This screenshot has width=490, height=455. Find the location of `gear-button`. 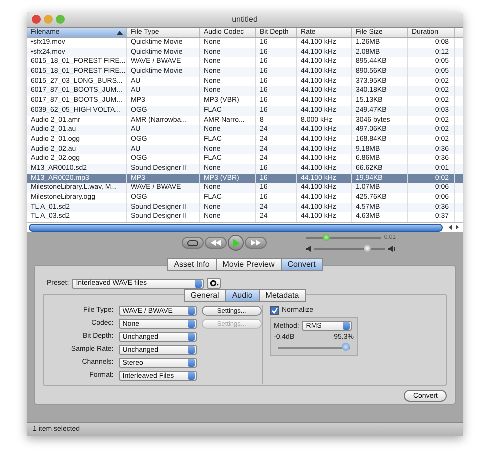

gear-button is located at coordinates (214, 284).